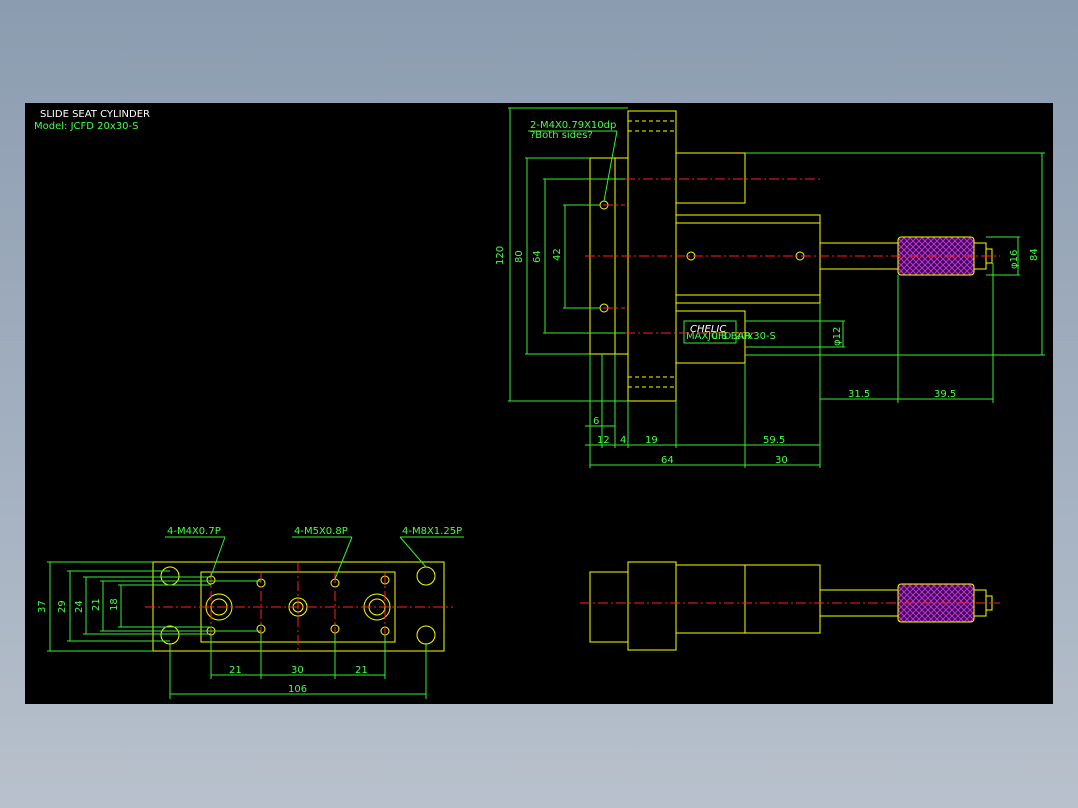 The height and width of the screenshot is (808, 1078). What do you see at coordinates (235, 670) in the screenshot?
I see `dim-21-a: 21` at bounding box center [235, 670].